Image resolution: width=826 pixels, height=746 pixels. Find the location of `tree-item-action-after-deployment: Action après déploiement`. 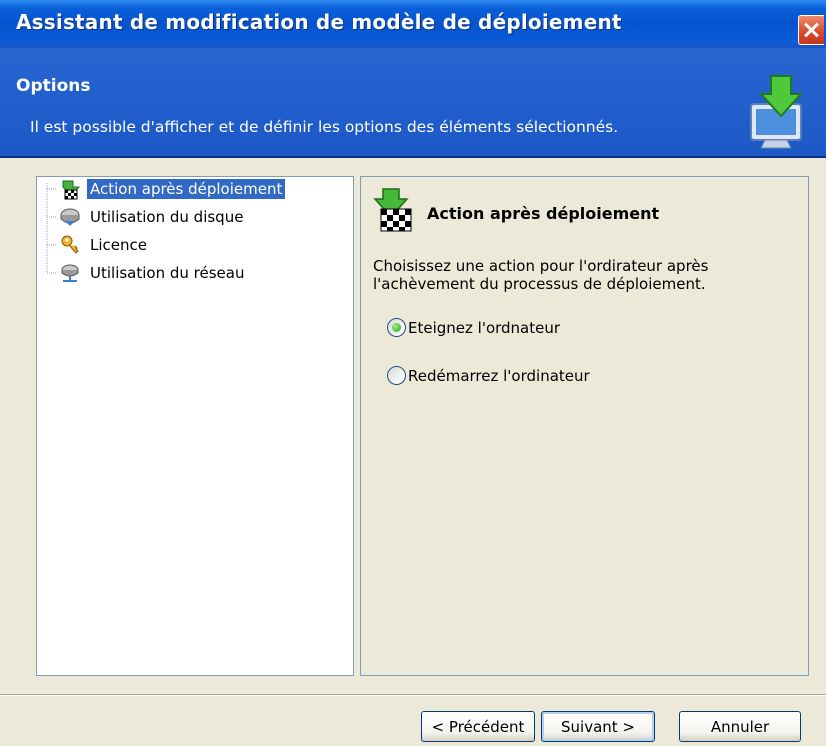

tree-item-action-after-deployment: Action après déploiement is located at coordinates (172, 189).